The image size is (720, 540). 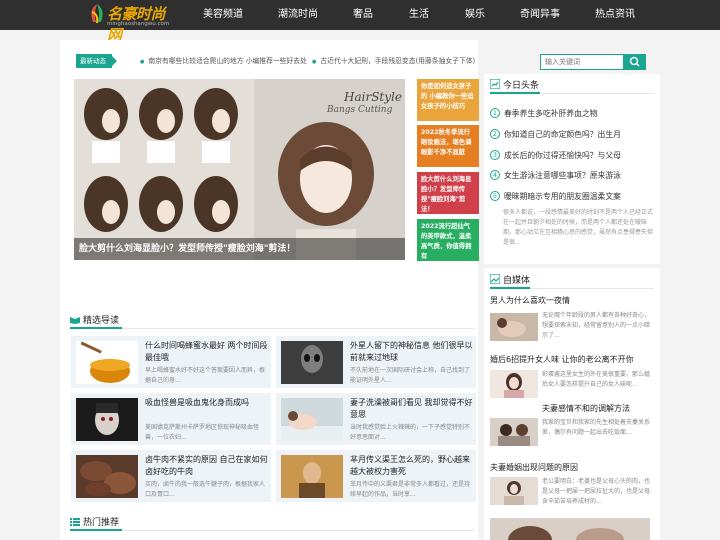 I want to click on article-title: 妻子洗澡被哥们看见 我却觉得不好意思, so click(x=412, y=409).